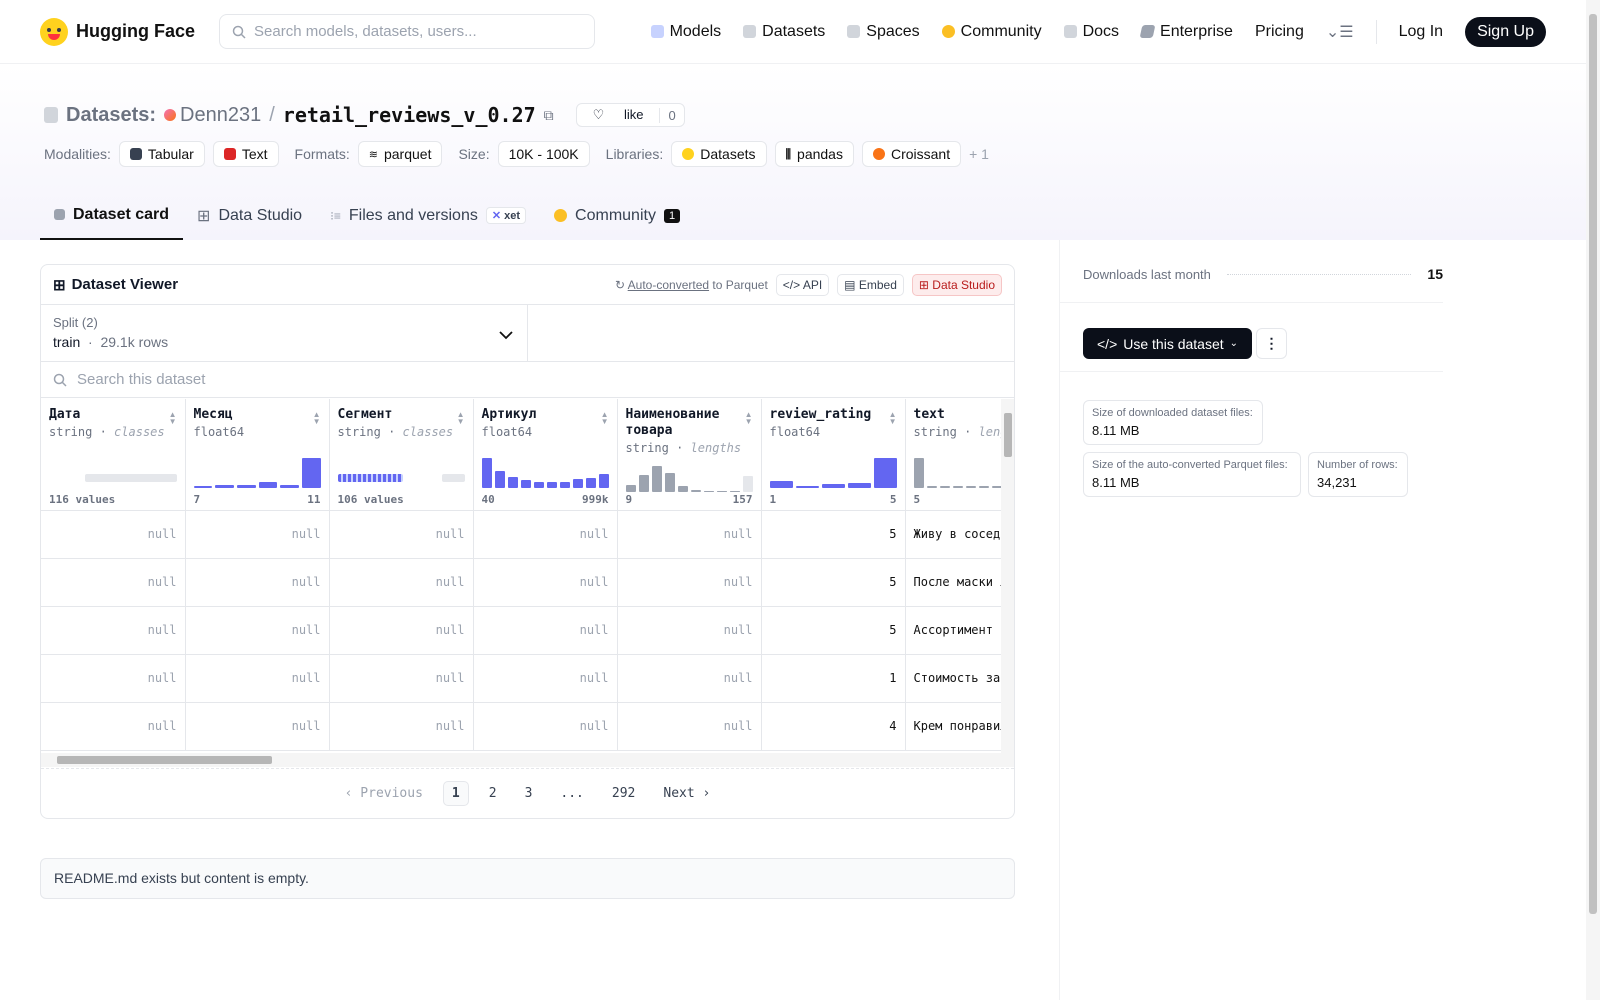 The width and height of the screenshot is (1600, 1000). Describe the element at coordinates (953, 678) in the screenshot. I see `text-cell: Стоимость зак изменилась пр` at that location.